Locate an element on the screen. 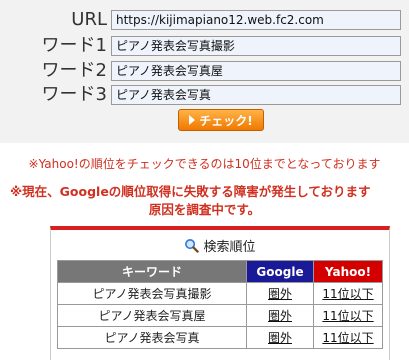  word3-field: ピアノ発表会写真 is located at coordinates (256, 95).